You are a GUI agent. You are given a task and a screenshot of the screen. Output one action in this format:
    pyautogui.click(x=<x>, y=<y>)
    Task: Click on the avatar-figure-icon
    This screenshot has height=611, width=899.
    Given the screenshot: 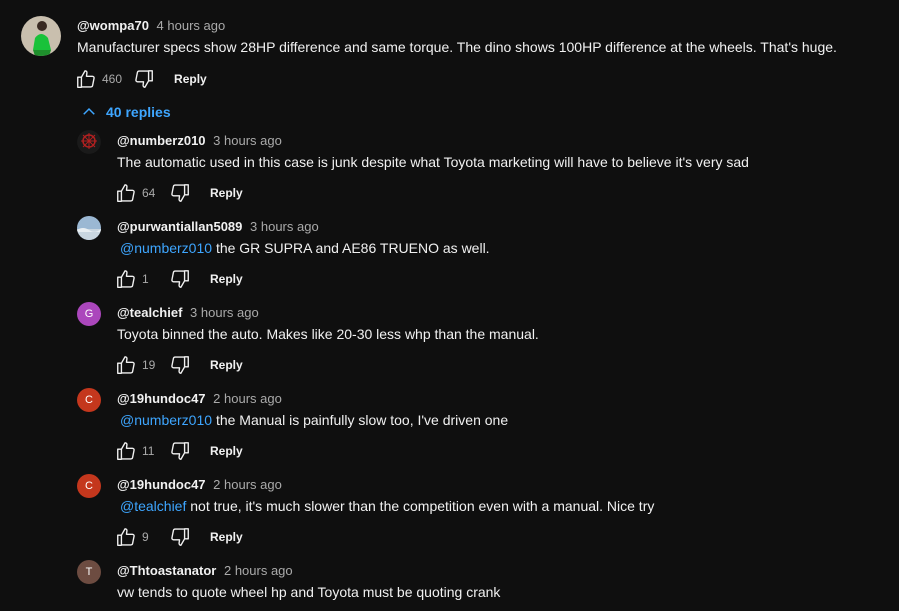 What is the action you would take?
    pyautogui.click(x=42, y=38)
    